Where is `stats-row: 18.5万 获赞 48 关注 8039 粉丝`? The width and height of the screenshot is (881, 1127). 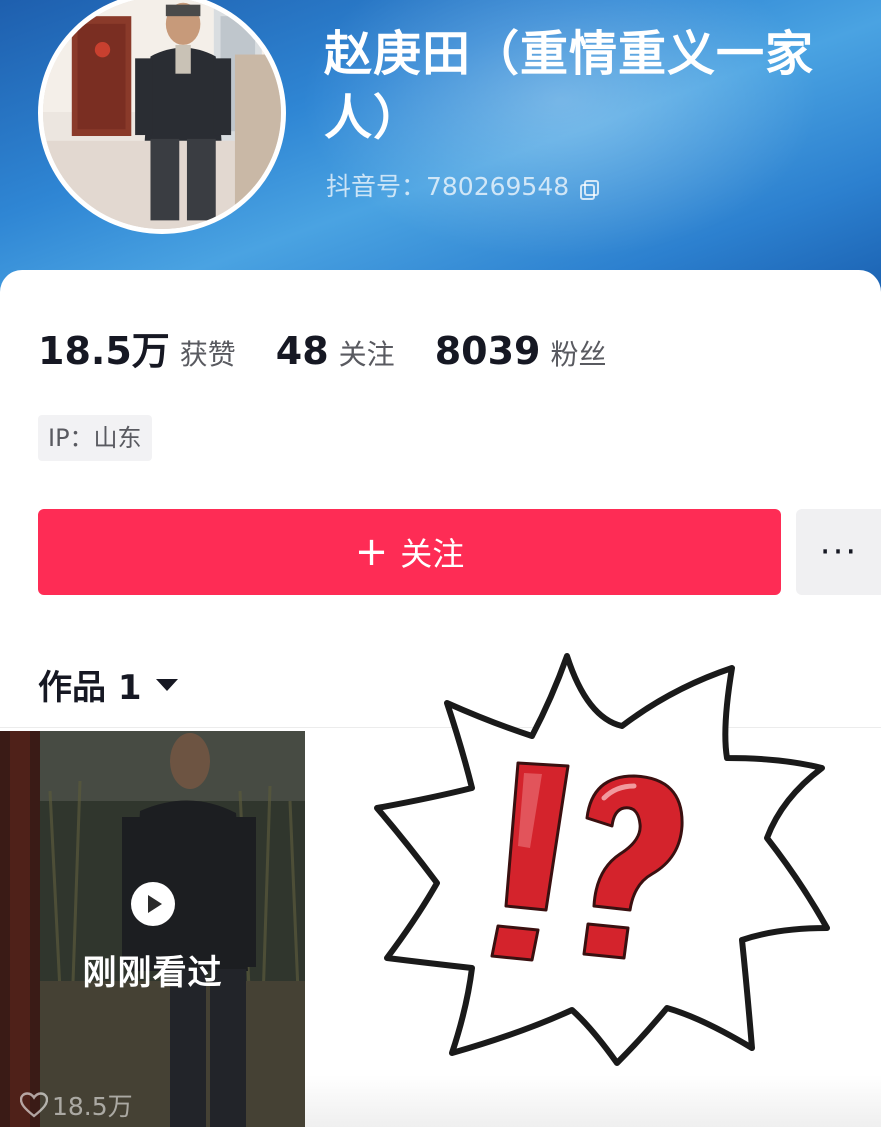
stats-row: 18.5万 获赞 48 关注 8039 粉丝 is located at coordinates (342, 347).